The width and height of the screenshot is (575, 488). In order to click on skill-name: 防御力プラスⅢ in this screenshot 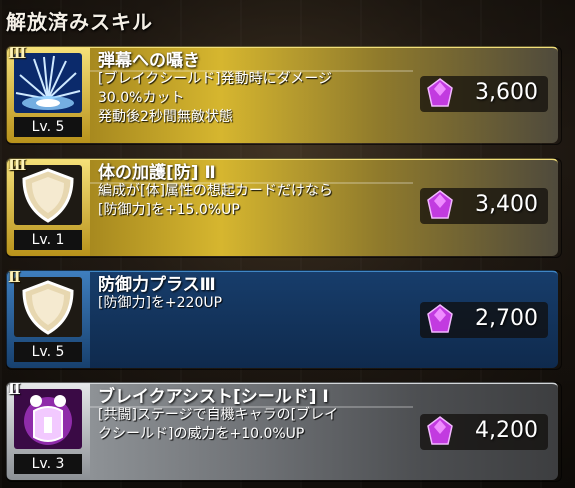, I will do `click(157, 285)`.